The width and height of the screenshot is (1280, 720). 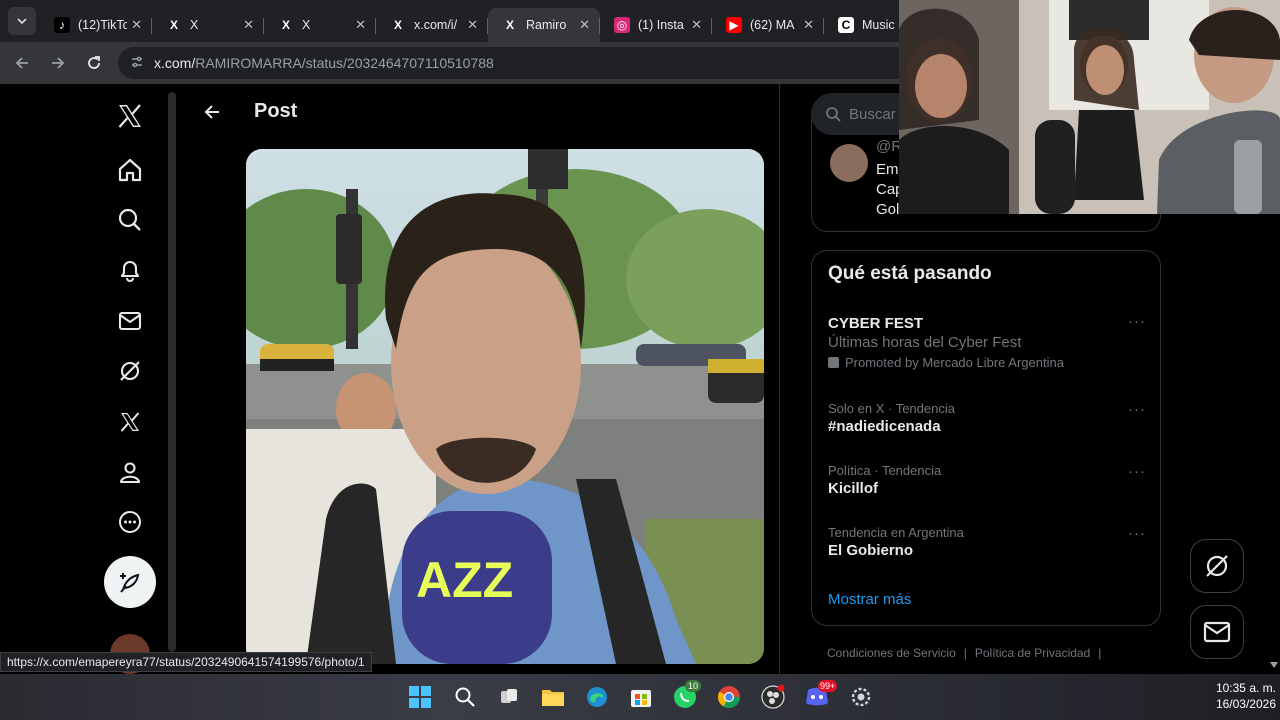 I want to click on promoted-text: Promoted by Mercado Libre Argentina, so click(x=954, y=362).